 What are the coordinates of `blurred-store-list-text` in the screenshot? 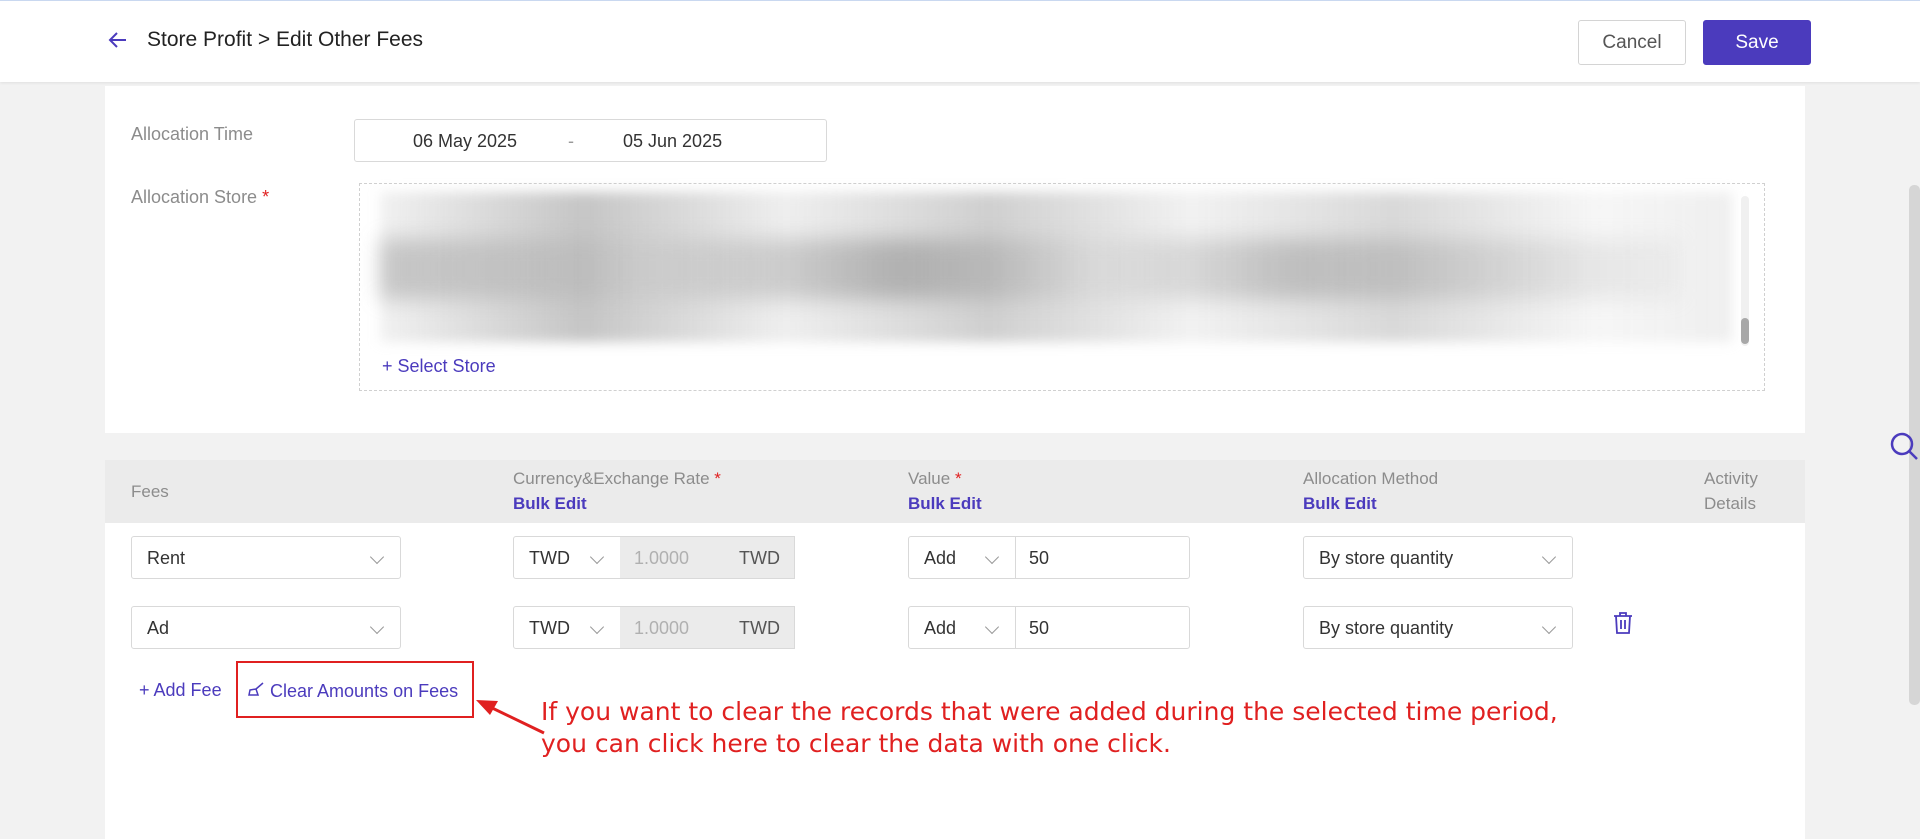 It's located at (1030, 269).